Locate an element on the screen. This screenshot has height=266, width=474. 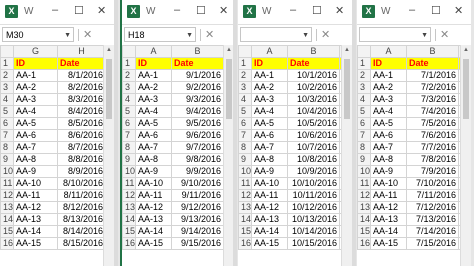
cell: 9/4/2016 is located at coordinates (197, 111).